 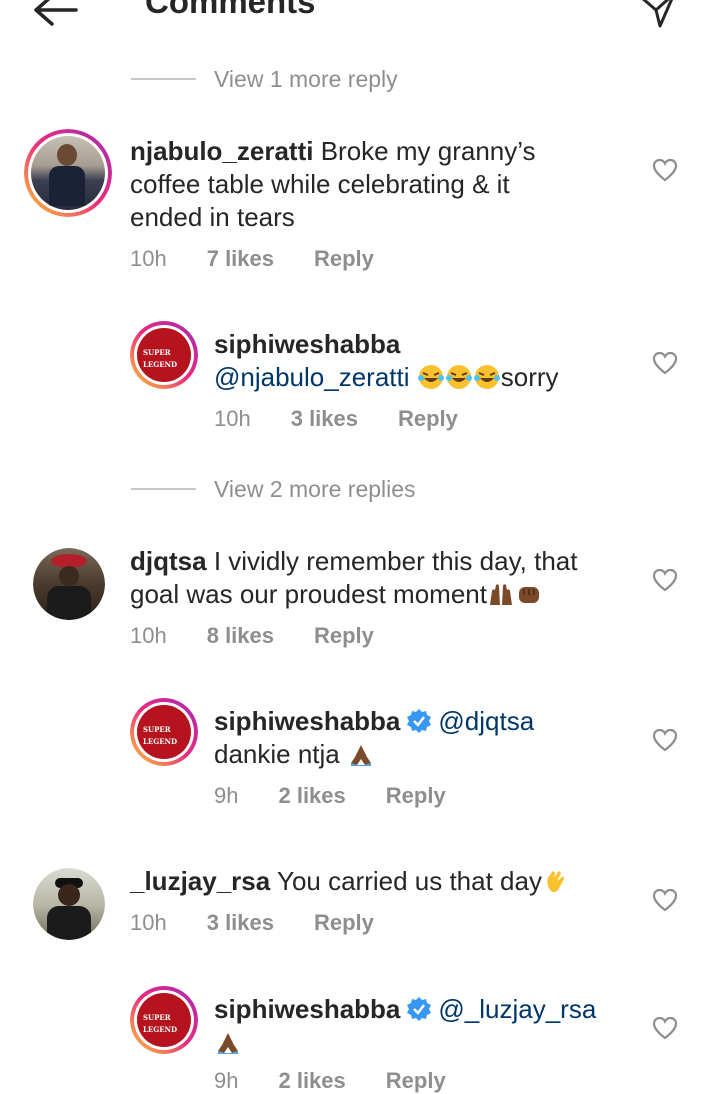 What do you see at coordinates (517, 1009) in the screenshot?
I see `mention-link: @_luzjay_rsa` at bounding box center [517, 1009].